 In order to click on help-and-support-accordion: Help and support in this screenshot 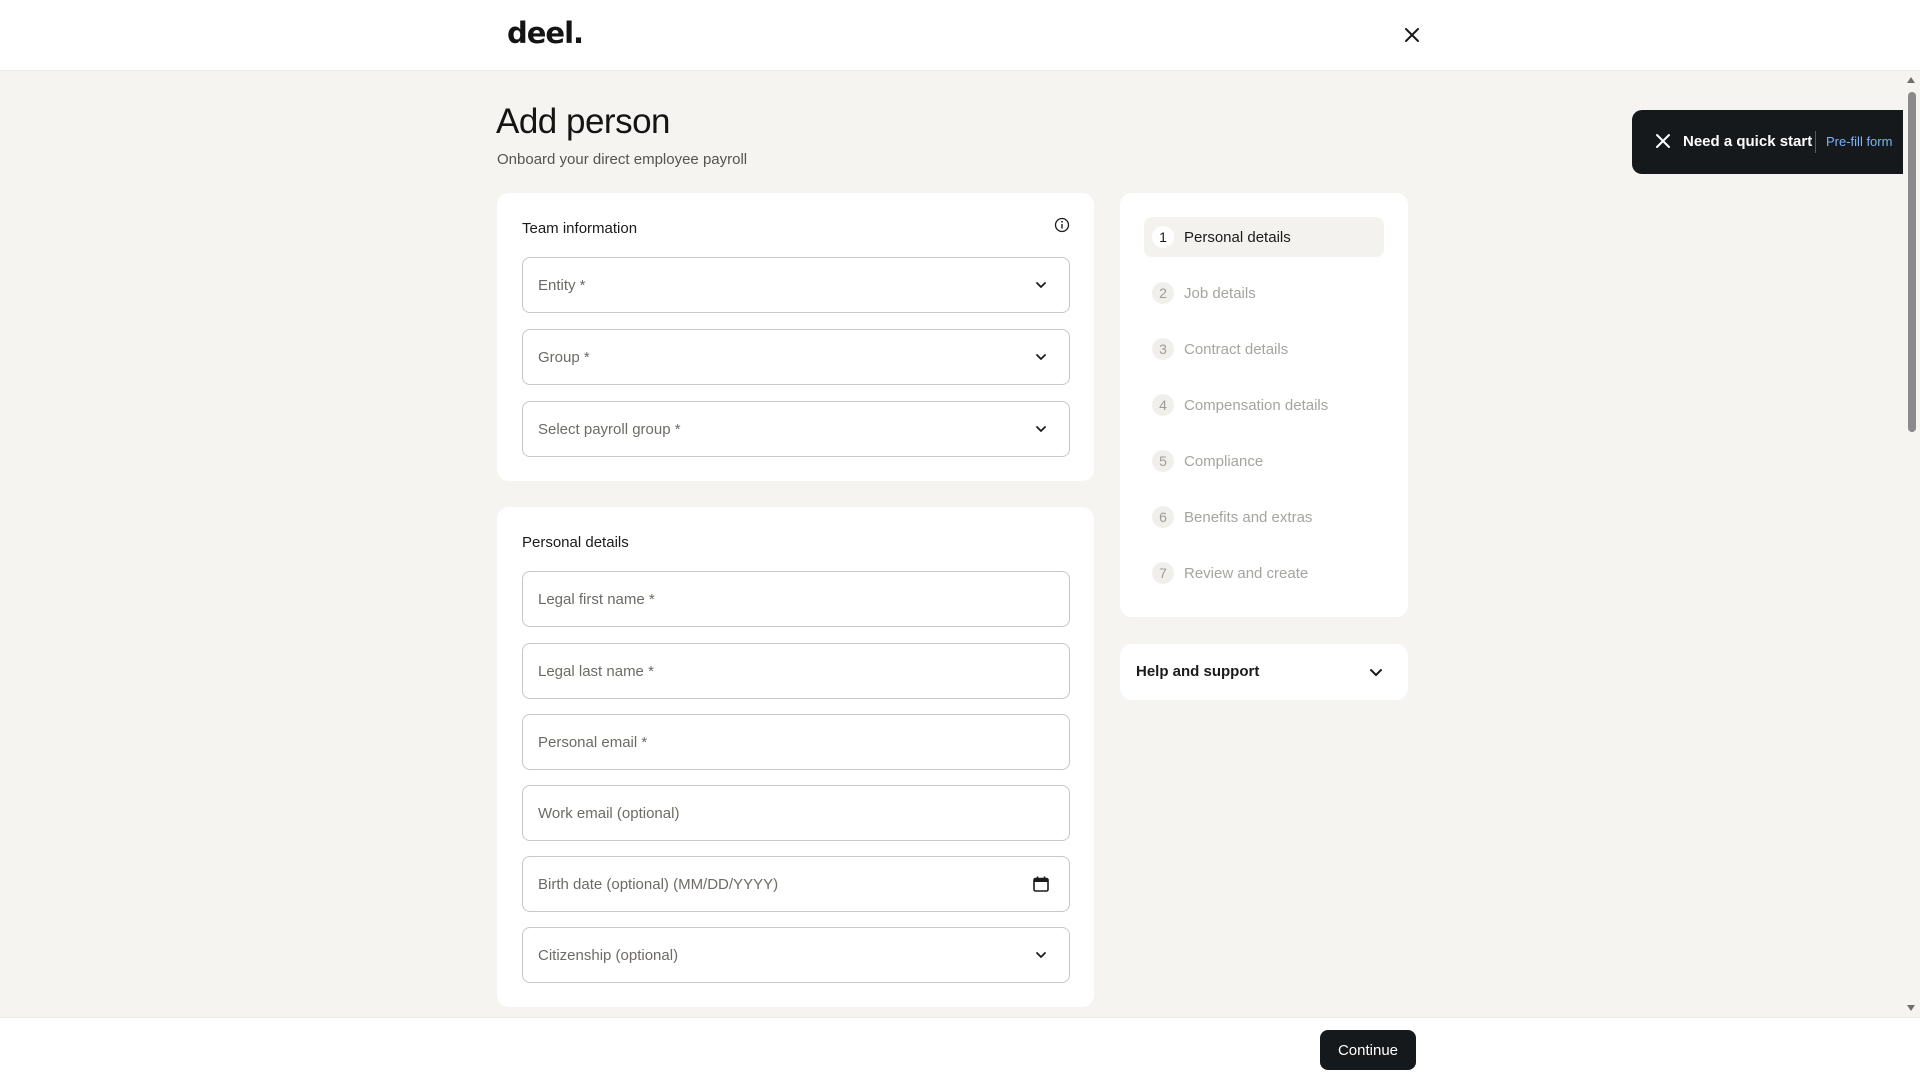, I will do `click(1264, 672)`.